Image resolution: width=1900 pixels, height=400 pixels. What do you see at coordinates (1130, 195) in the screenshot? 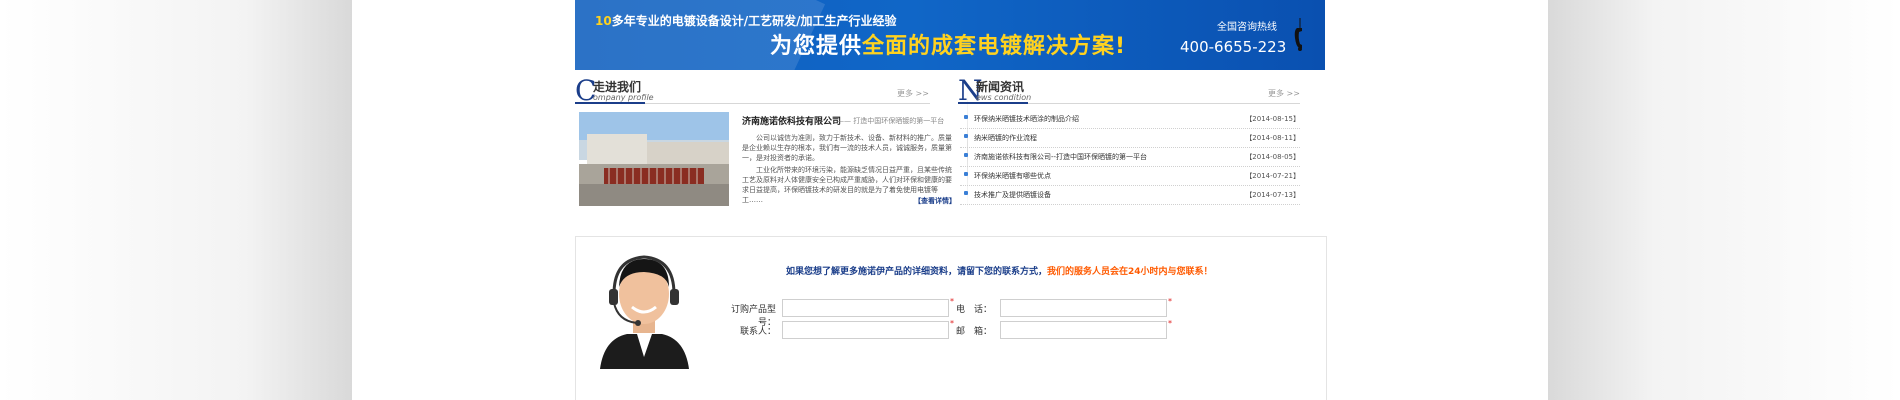
I see `news-item: 技术推广及提供晒镀设备 【2014-07-13】` at bounding box center [1130, 195].